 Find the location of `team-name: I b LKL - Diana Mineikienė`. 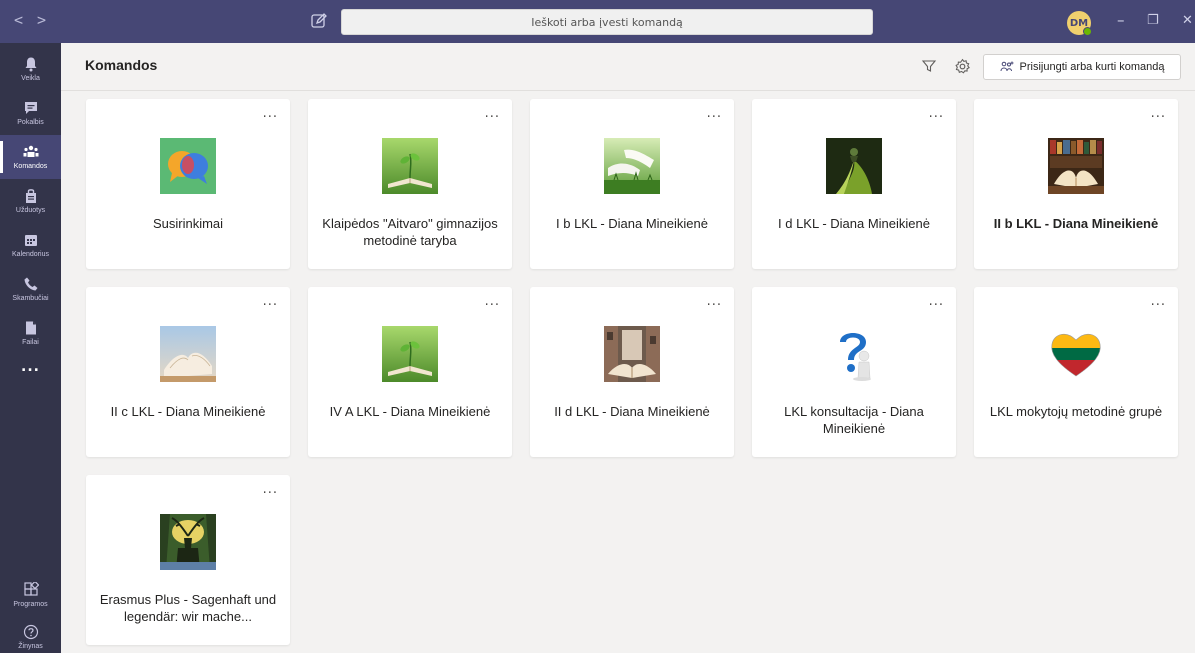

team-name: I b LKL - Diana Mineikienė is located at coordinates (632, 223).